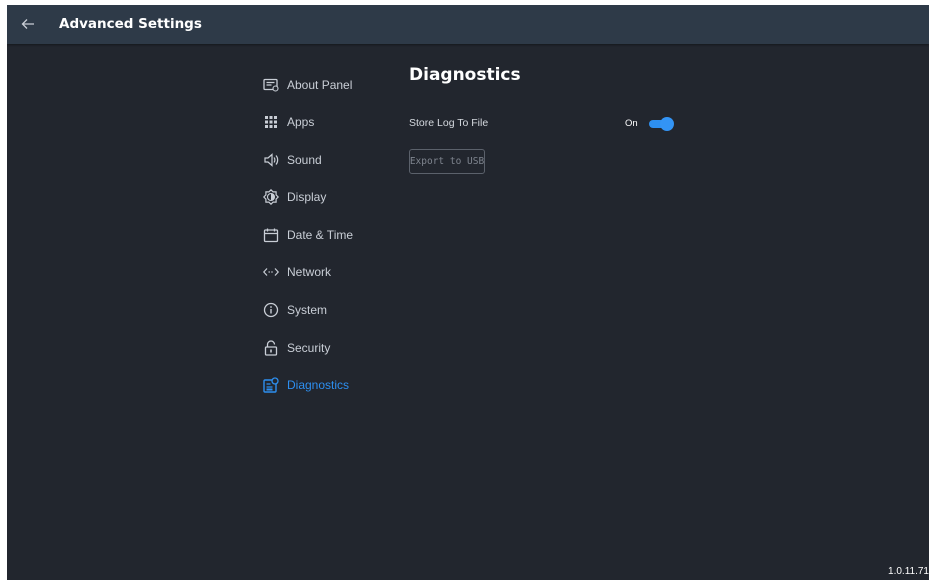  Describe the element at coordinates (271, 310) in the screenshot. I see `info-icon` at that location.